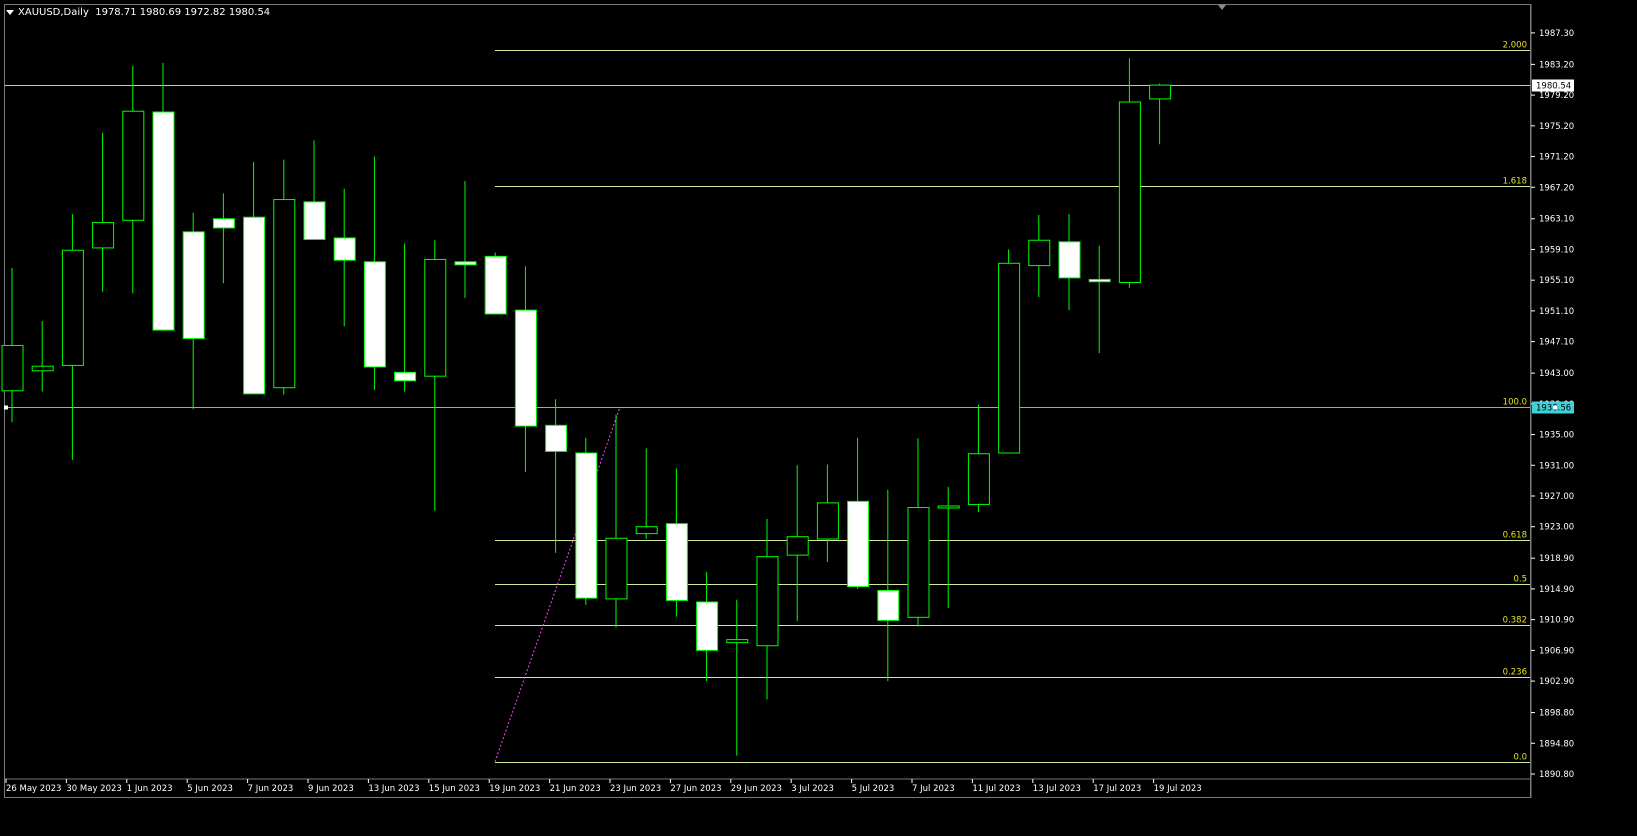 The width and height of the screenshot is (1637, 836). I want to click on time-tick-label: 17 Jul 2023, so click(1117, 789).